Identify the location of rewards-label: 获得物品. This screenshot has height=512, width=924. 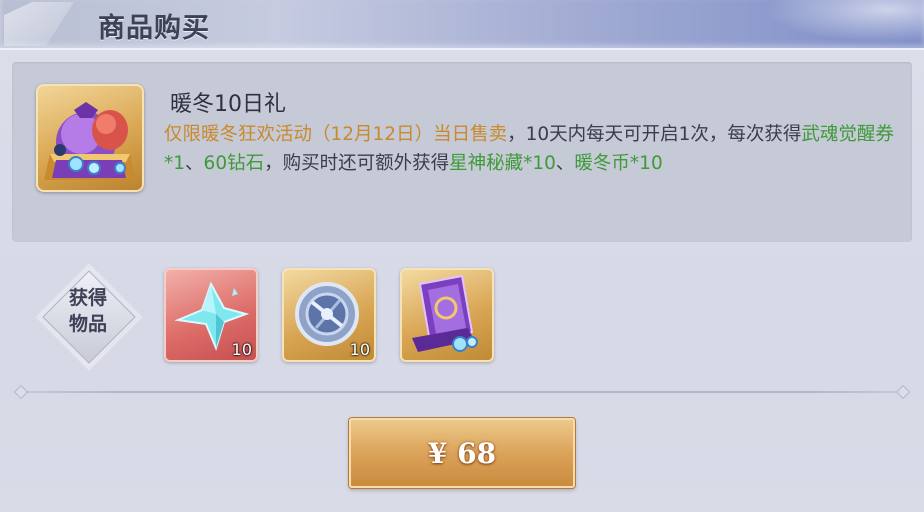
(88, 311).